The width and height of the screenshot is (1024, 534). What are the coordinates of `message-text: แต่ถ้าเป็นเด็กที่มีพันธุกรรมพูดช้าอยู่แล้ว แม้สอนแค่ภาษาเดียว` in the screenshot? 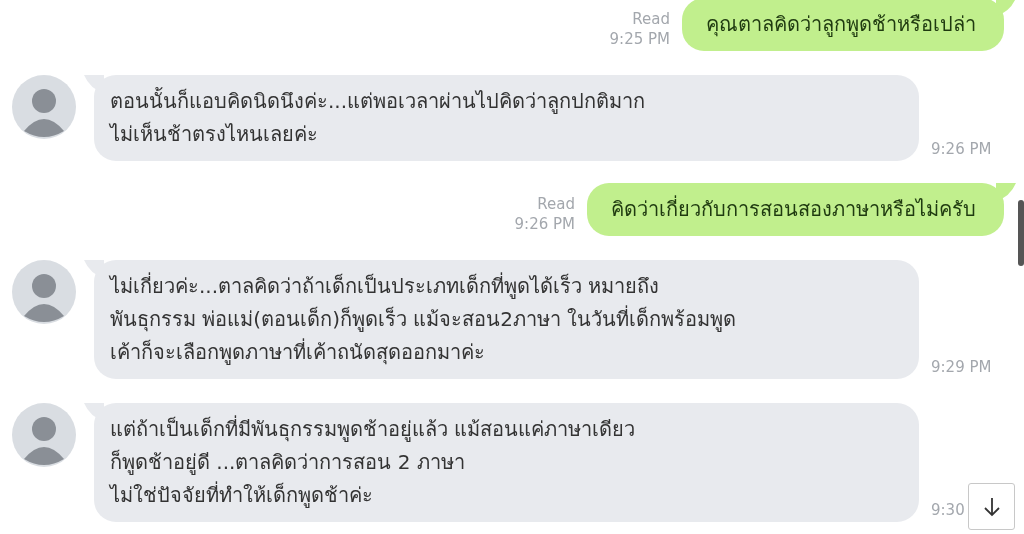 It's located at (373, 429).